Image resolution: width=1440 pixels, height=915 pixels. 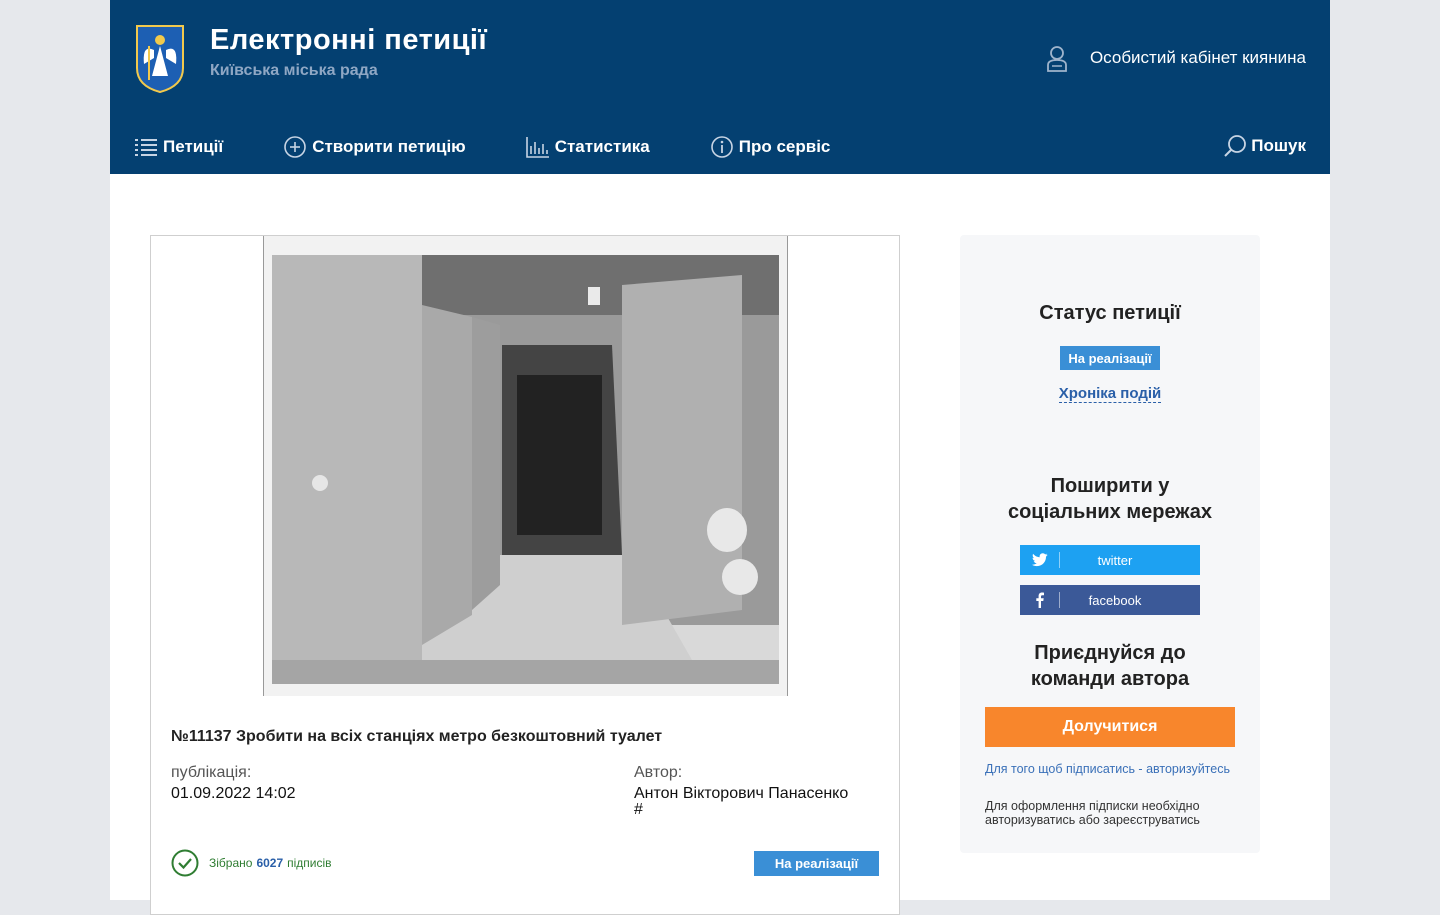 I want to click on list-icon, so click(x=146, y=147).